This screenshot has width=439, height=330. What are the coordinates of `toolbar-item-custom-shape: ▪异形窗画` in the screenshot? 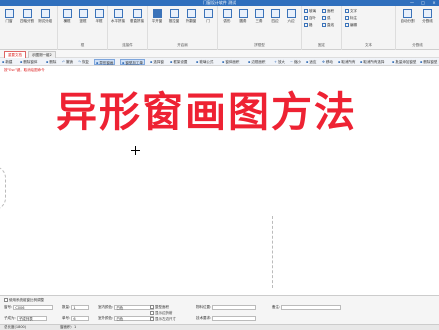 It's located at (105, 62).